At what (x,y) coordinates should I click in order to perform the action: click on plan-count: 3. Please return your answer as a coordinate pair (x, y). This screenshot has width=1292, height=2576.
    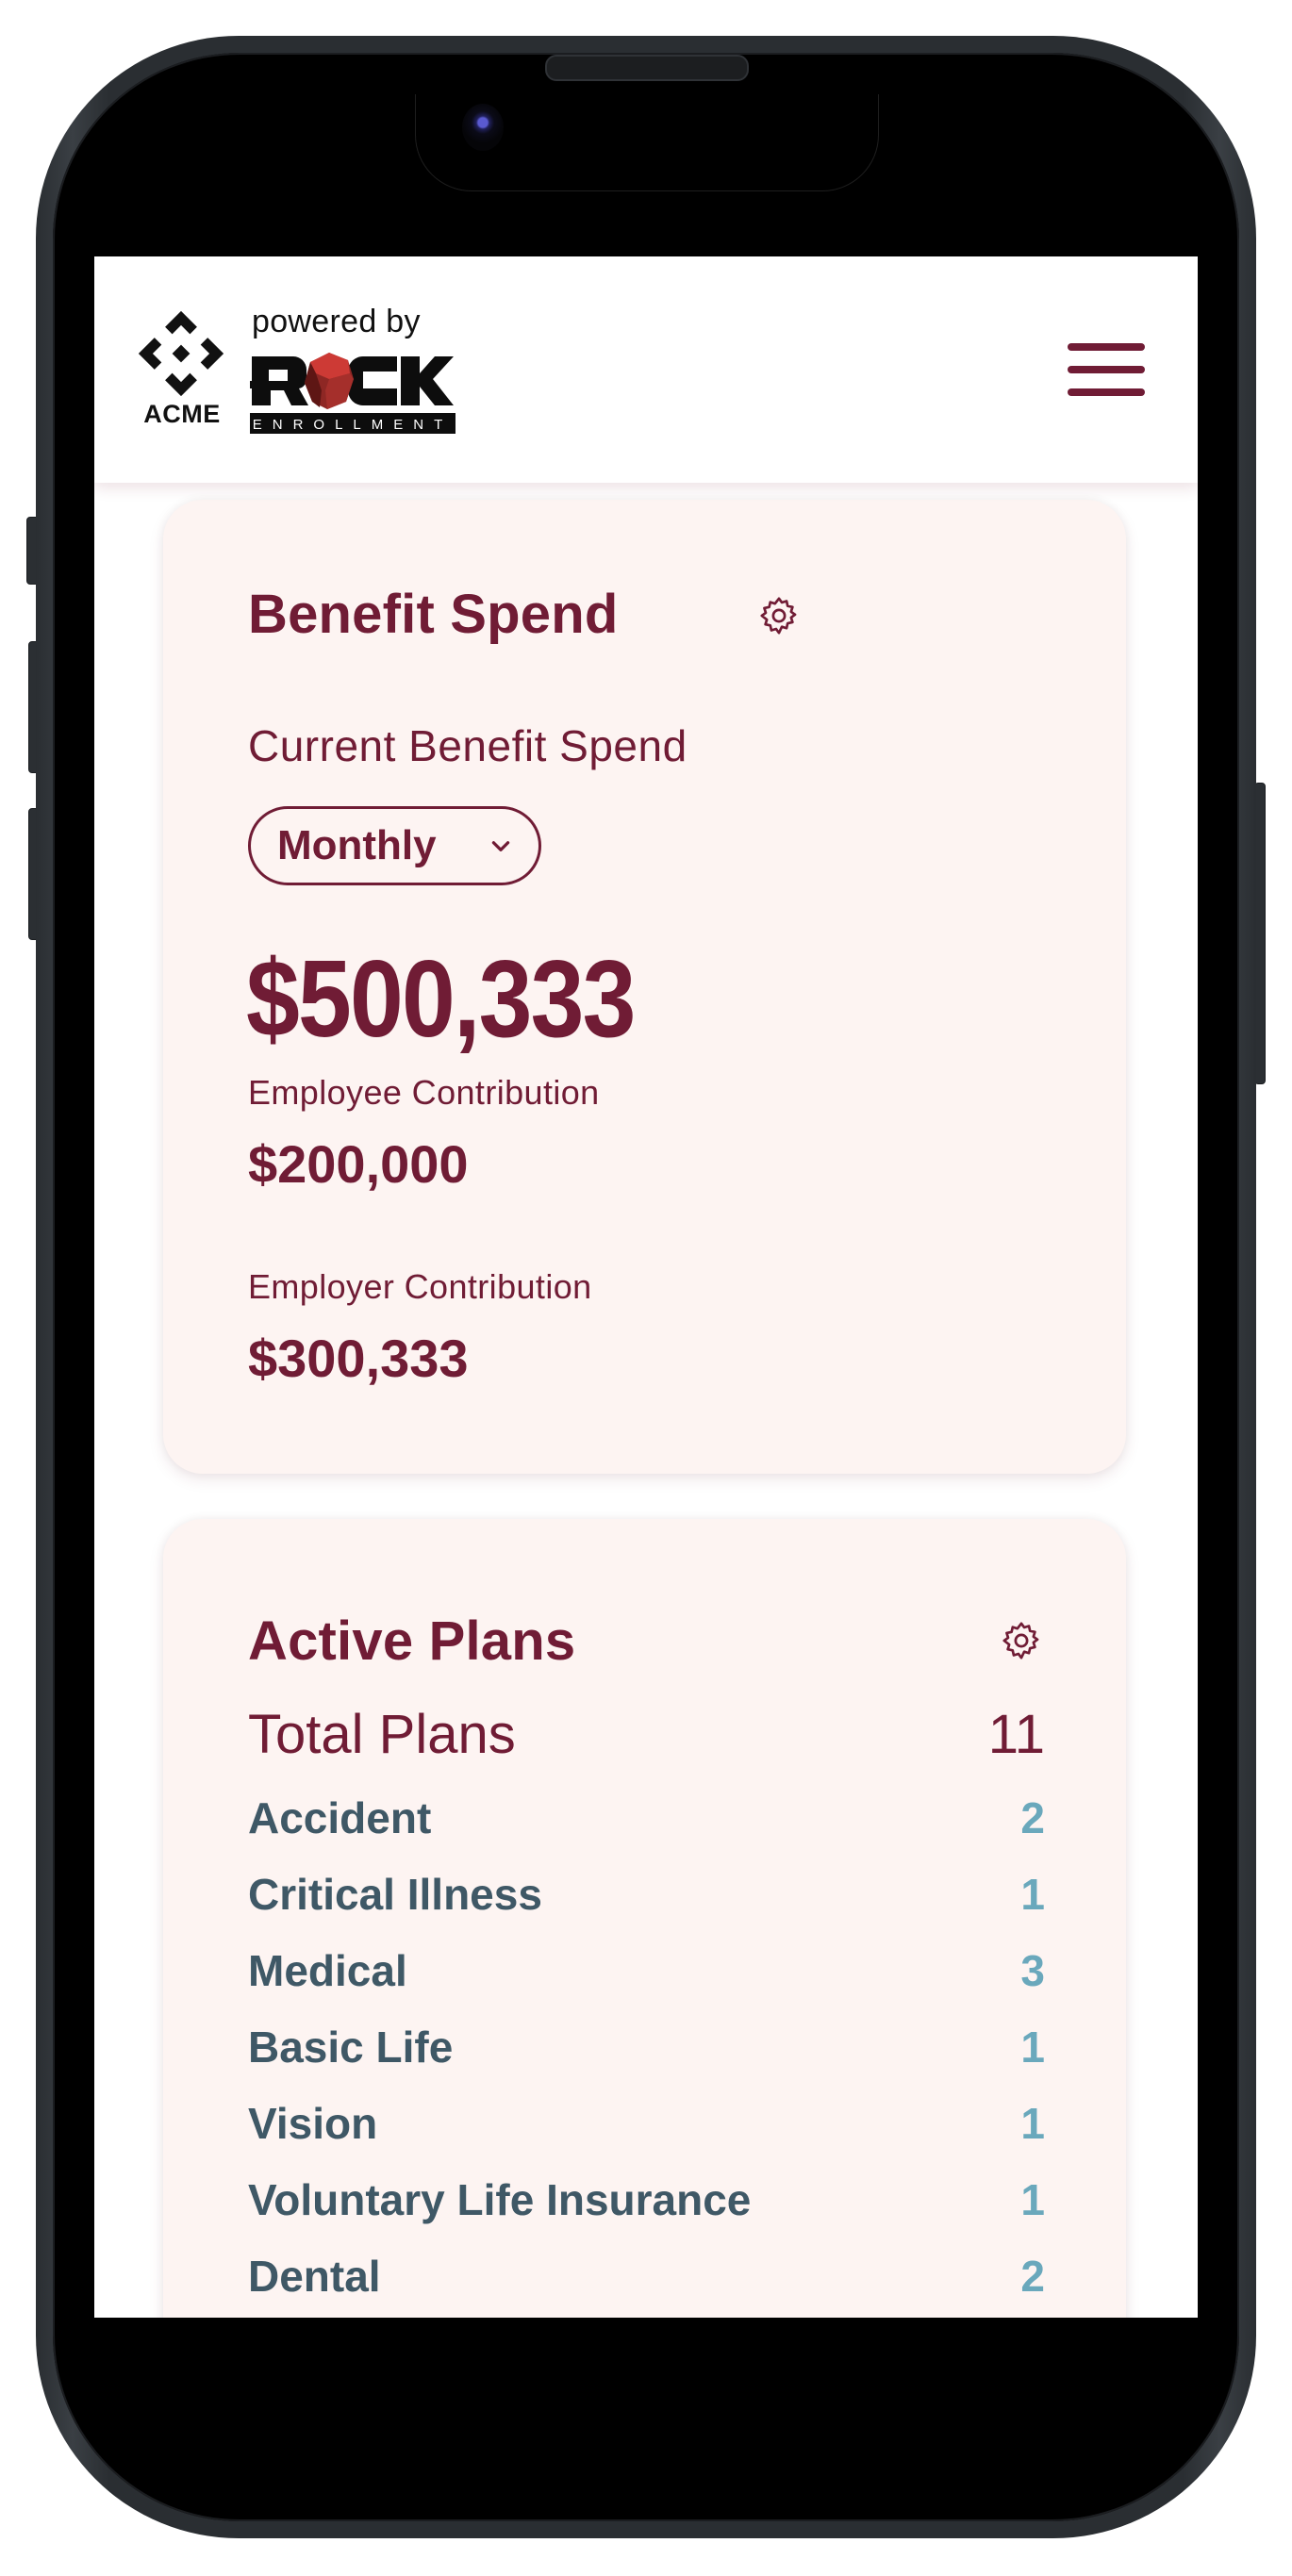
    Looking at the image, I should click on (1032, 1970).